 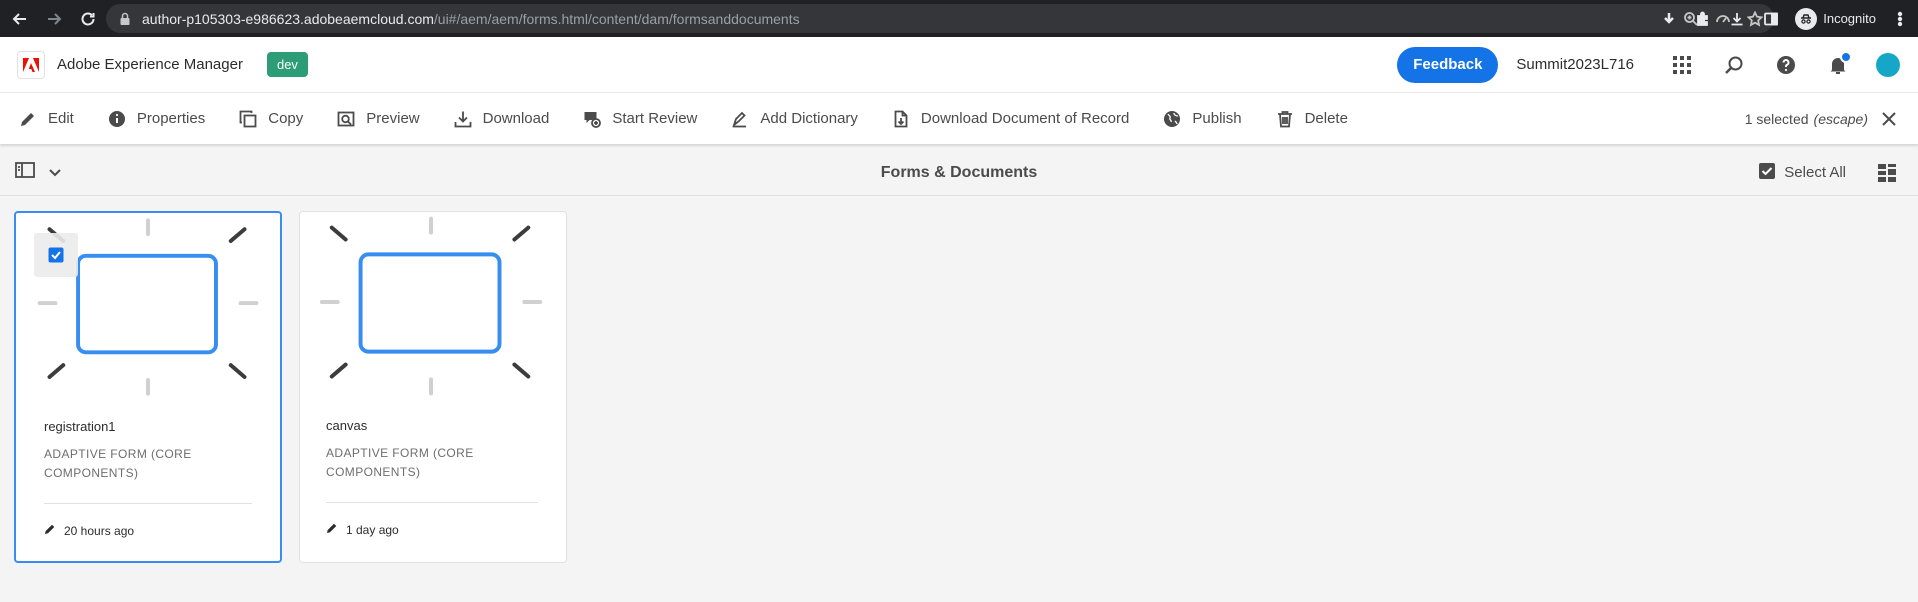 What do you see at coordinates (1172, 119) in the screenshot?
I see `globe-icon` at bounding box center [1172, 119].